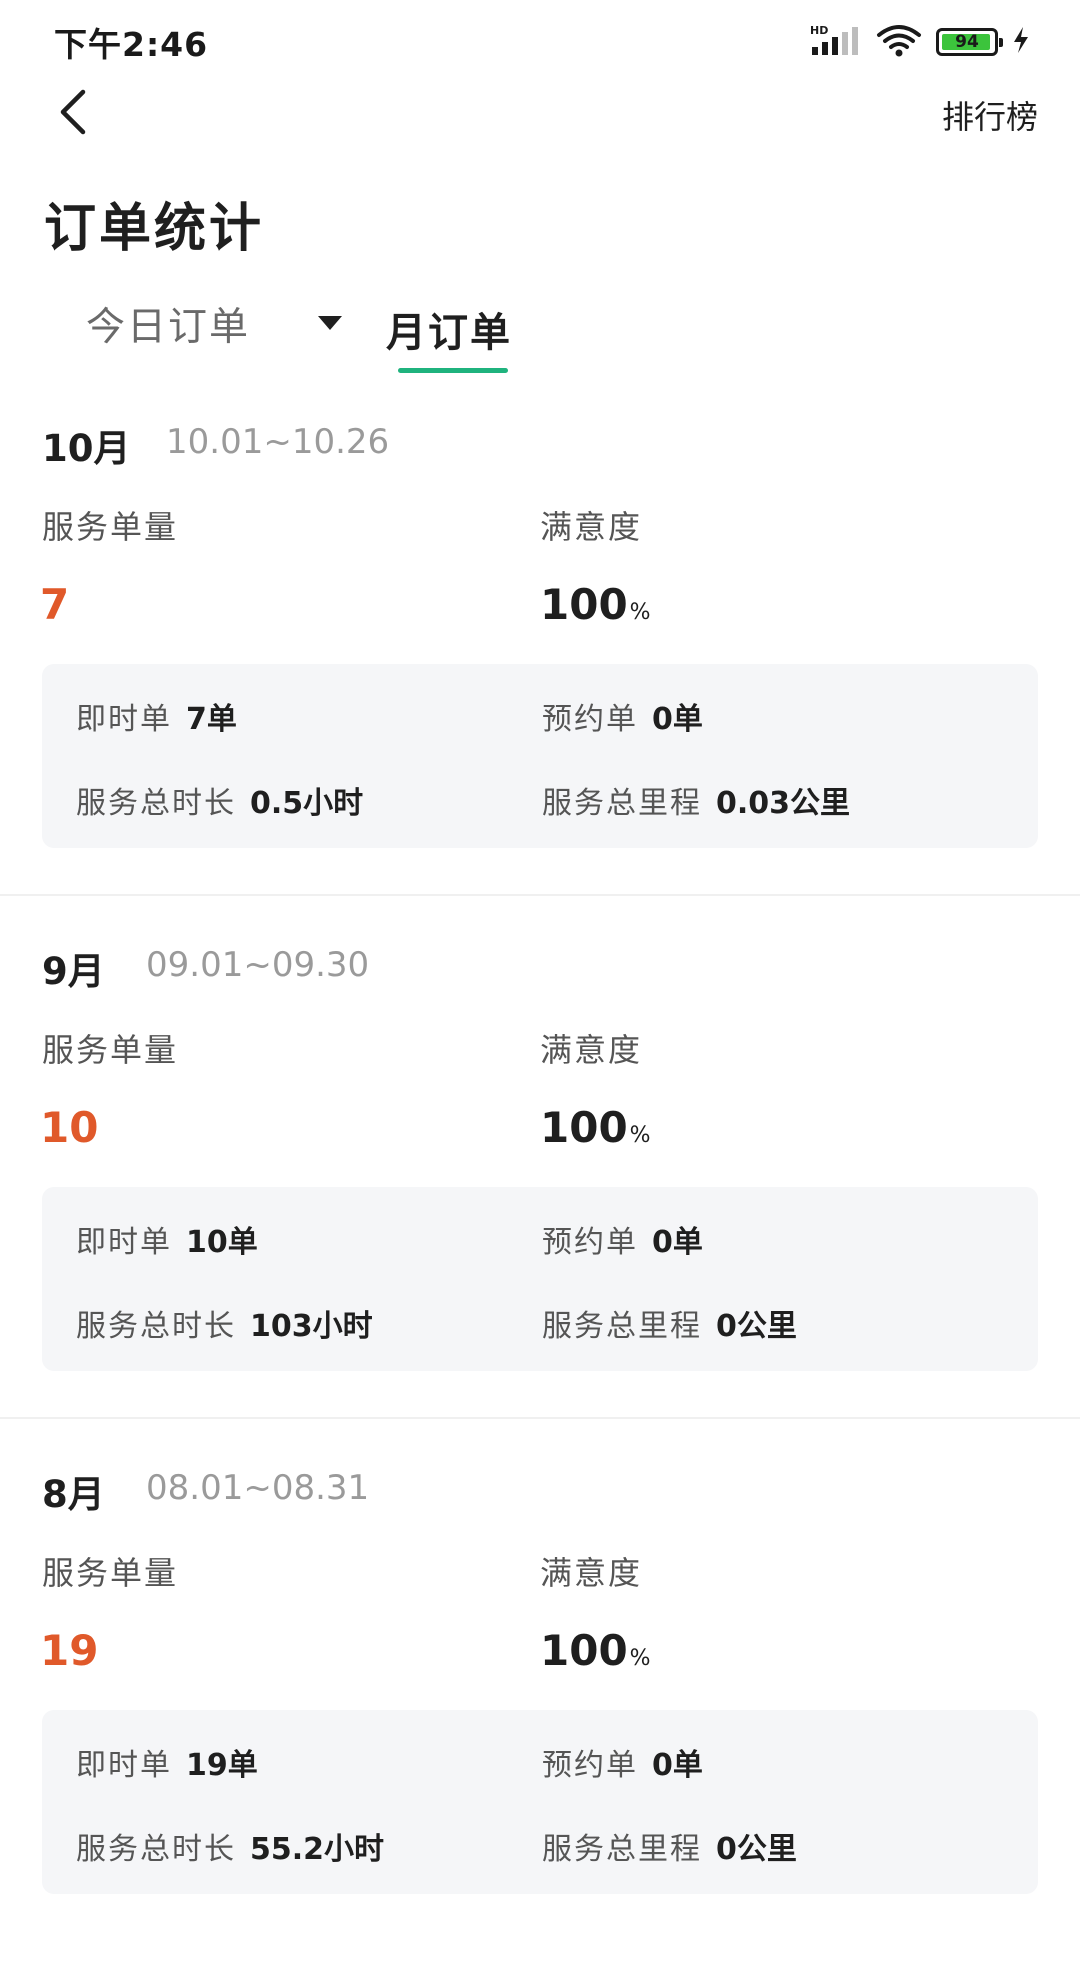 This screenshot has height=1987, width=1080. I want to click on back-button, so click(72, 114).